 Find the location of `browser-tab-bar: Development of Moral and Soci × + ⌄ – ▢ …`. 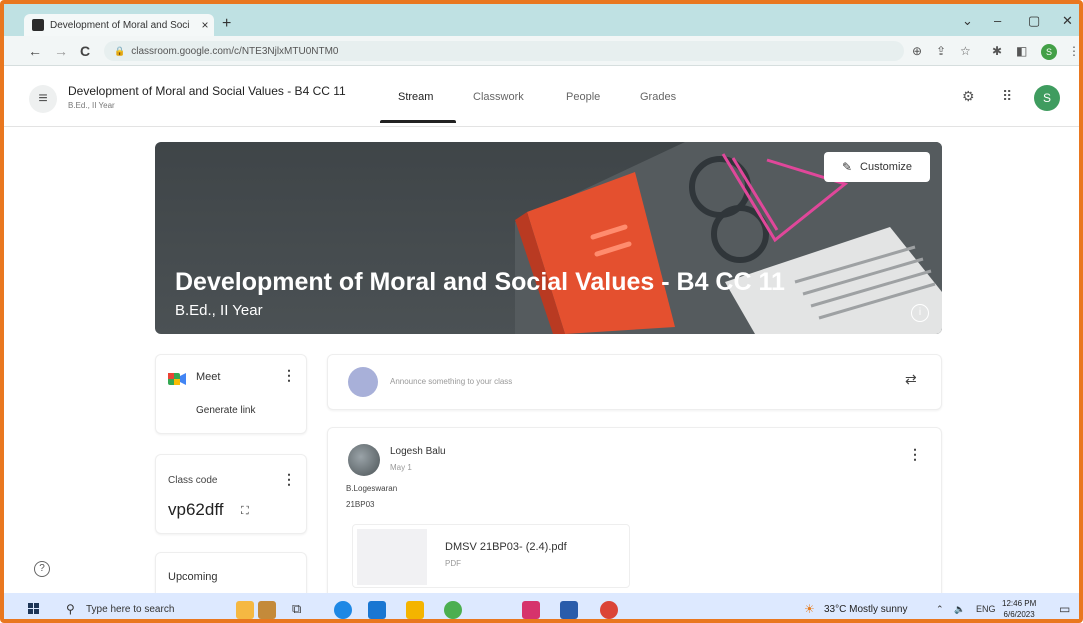

browser-tab-bar: Development of Moral and Soci × + ⌄ – ▢ … is located at coordinates (541, 20).